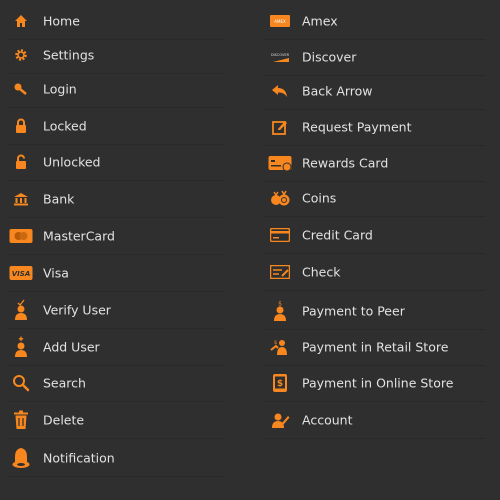 This screenshot has width=500, height=500. Describe the element at coordinates (280, 420) in the screenshot. I see `account-icon` at that location.